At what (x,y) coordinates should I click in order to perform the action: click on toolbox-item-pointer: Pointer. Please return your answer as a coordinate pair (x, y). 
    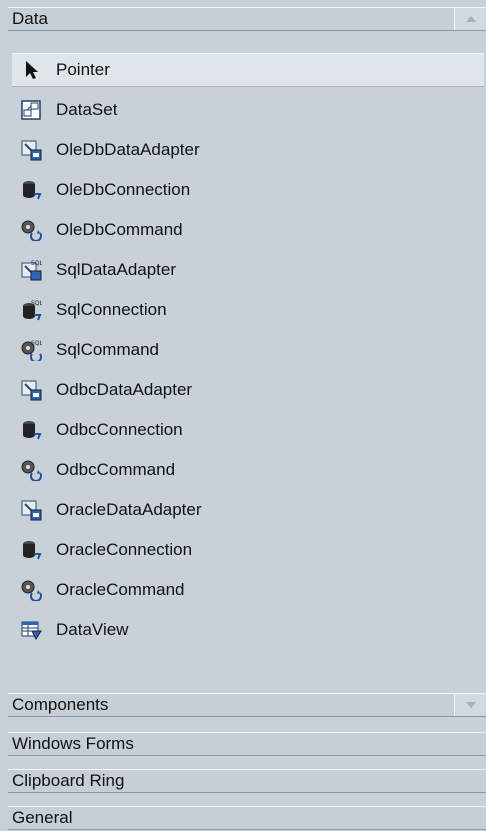
    Looking at the image, I should click on (248, 70).